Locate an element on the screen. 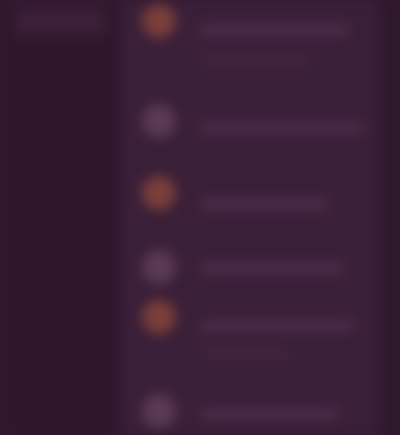 This screenshot has height=435, width=400. sidebar-header is located at coordinates (60, 21).